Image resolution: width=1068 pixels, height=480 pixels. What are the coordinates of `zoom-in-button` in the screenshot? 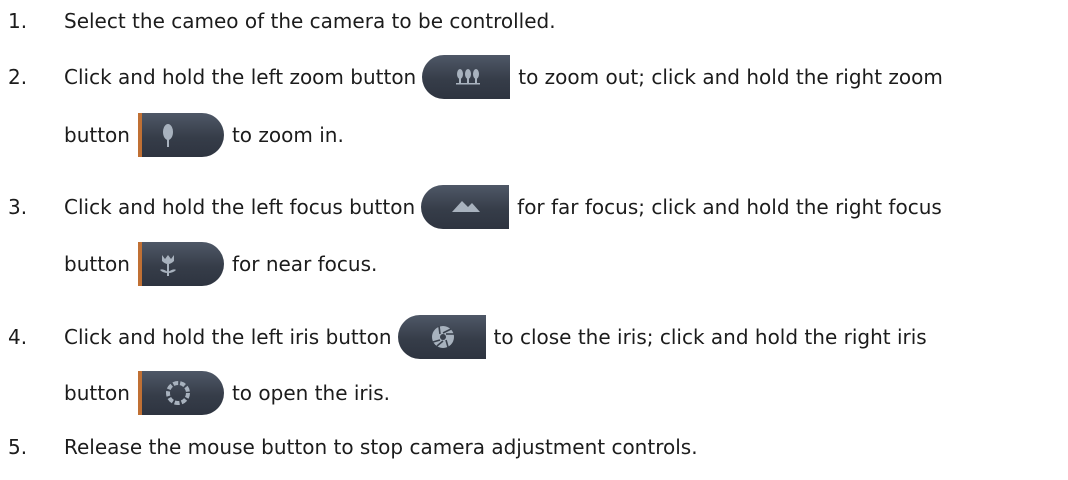 It's located at (180, 135).